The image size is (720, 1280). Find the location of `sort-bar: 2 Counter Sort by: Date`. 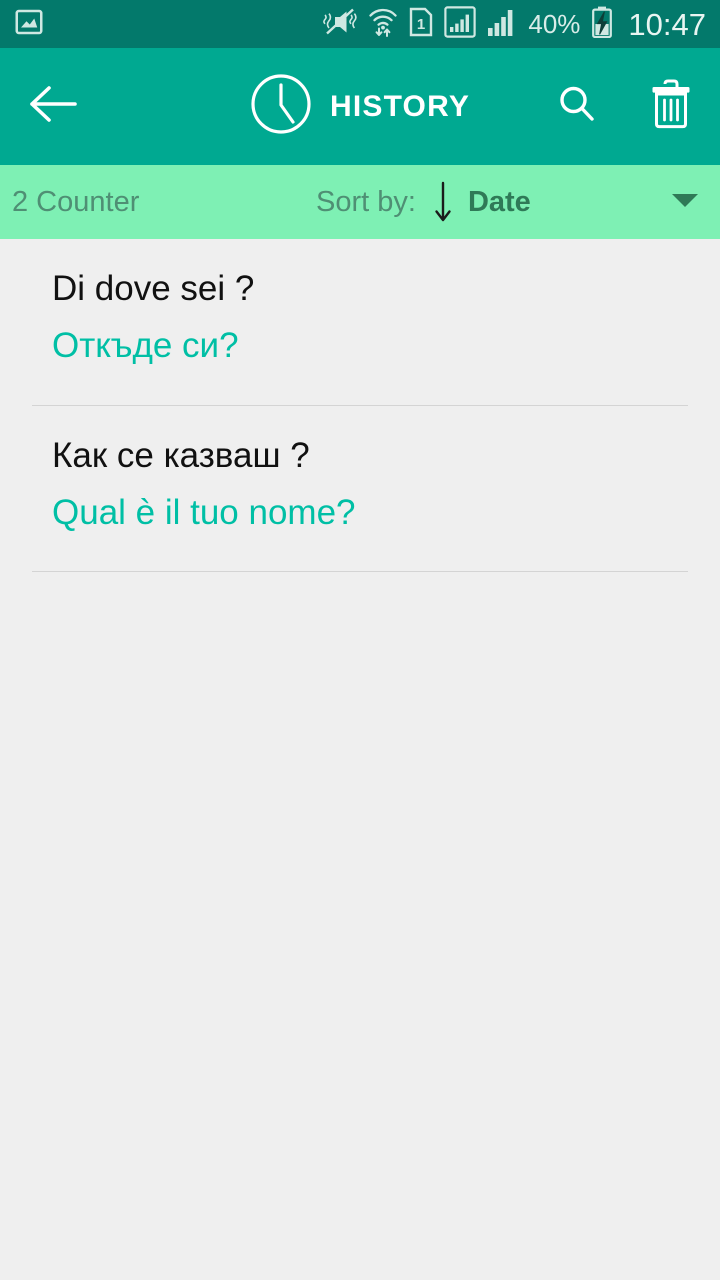

sort-bar: 2 Counter Sort by: Date is located at coordinates (360, 202).